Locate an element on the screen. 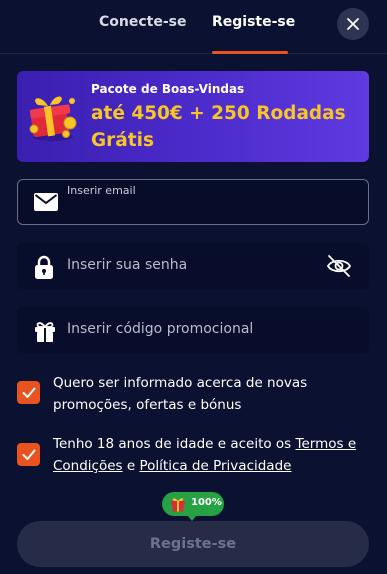  marketing-checkbox is located at coordinates (28, 392).